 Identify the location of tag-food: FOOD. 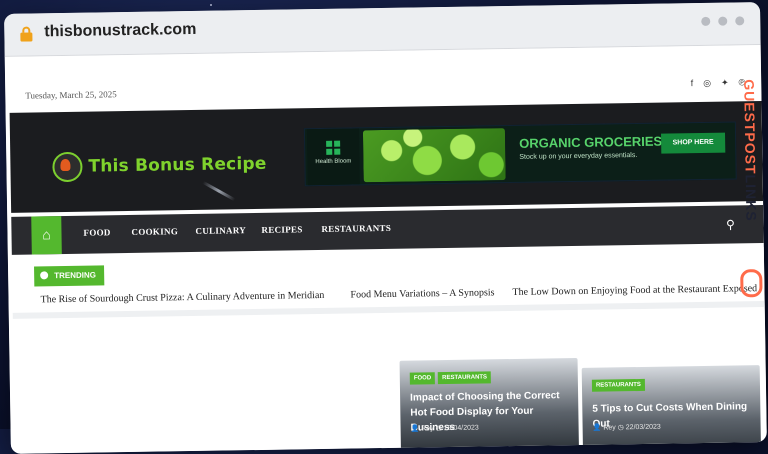
(422, 378).